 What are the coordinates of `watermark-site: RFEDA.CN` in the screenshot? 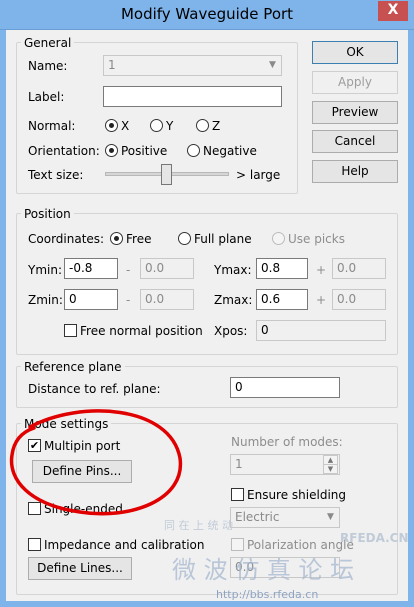 It's located at (374, 538).